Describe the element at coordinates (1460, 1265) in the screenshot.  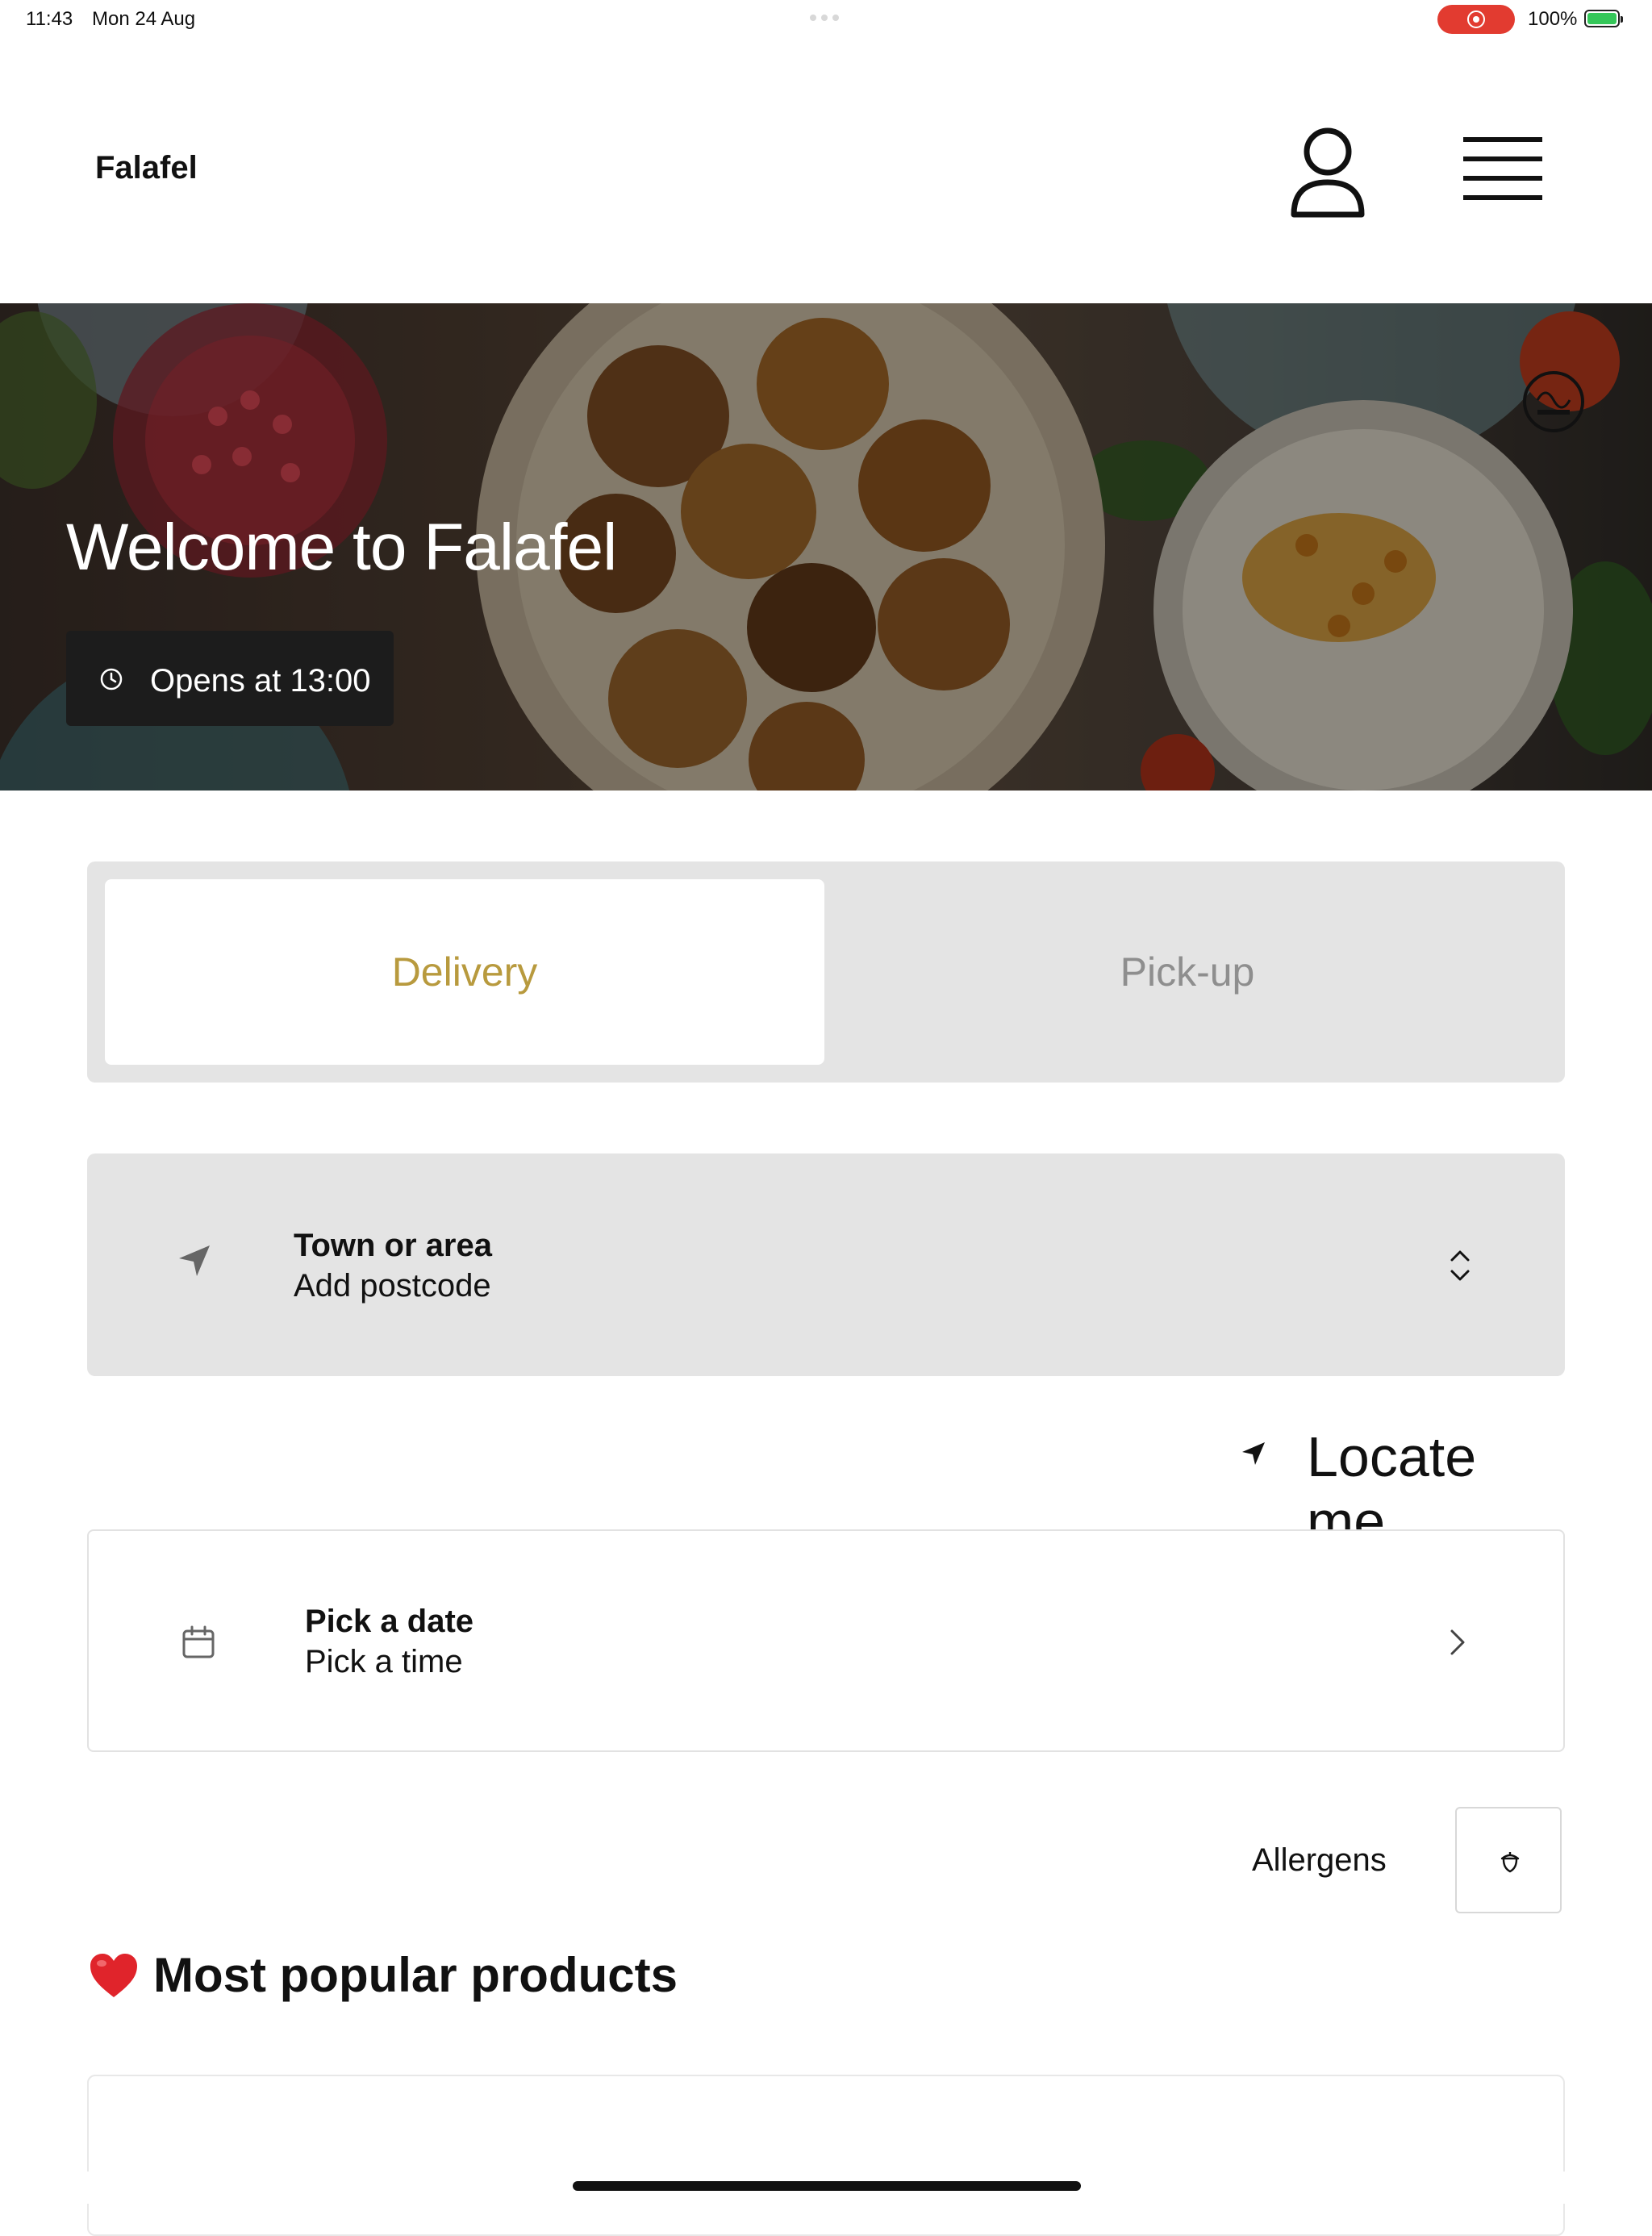
I see `chevron-up-down-icon` at that location.